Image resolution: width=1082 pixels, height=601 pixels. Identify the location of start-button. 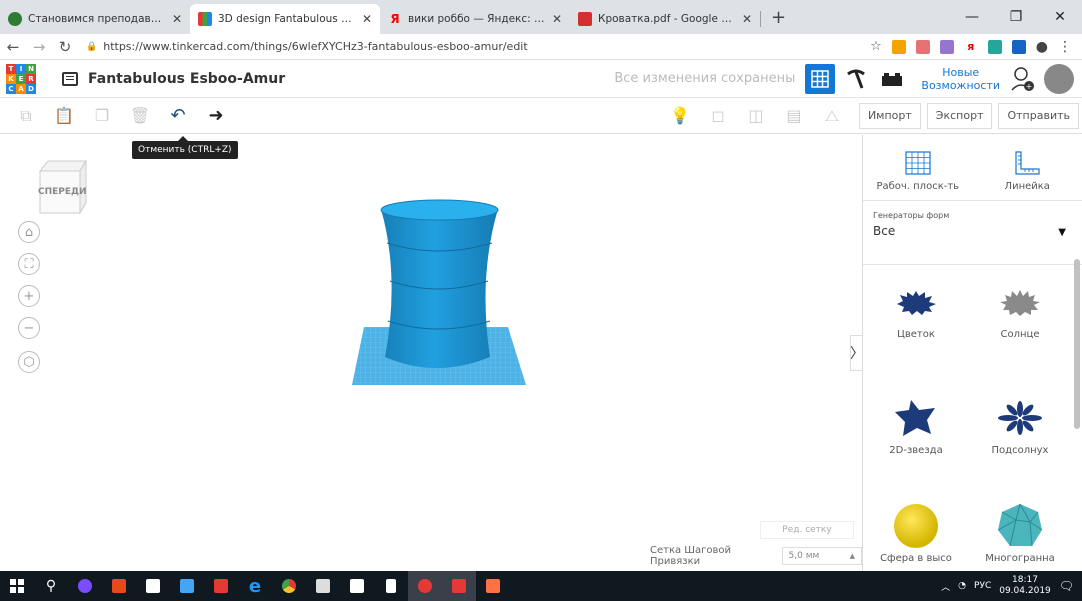
(17, 586).